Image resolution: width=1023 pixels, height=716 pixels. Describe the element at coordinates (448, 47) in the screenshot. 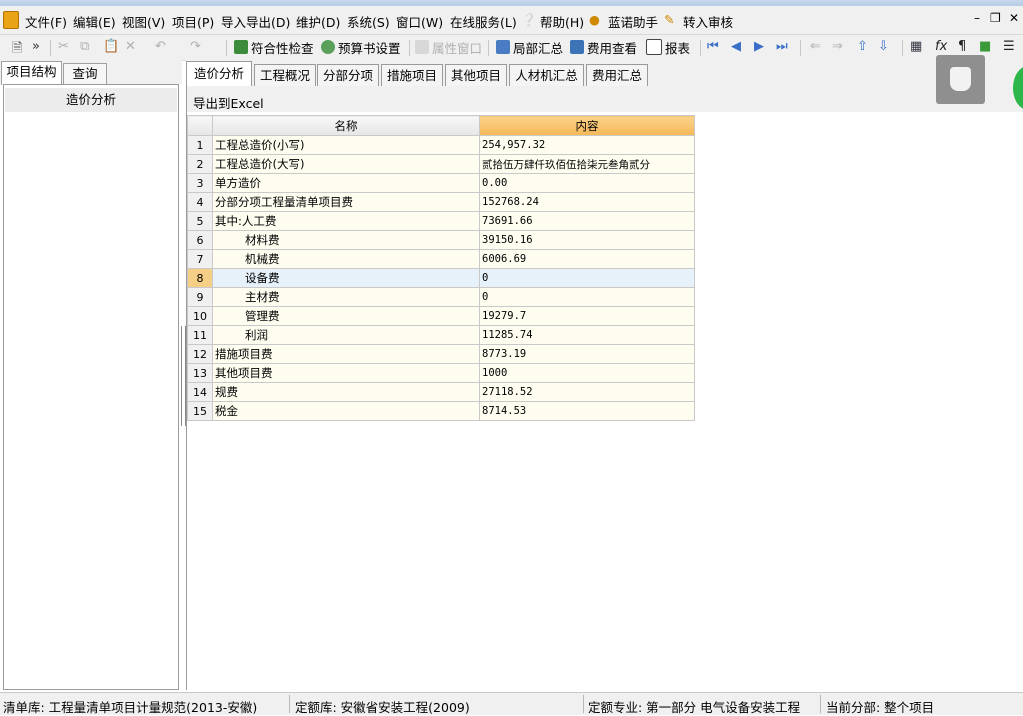

I see `property-window-button: 属性窗口` at that location.